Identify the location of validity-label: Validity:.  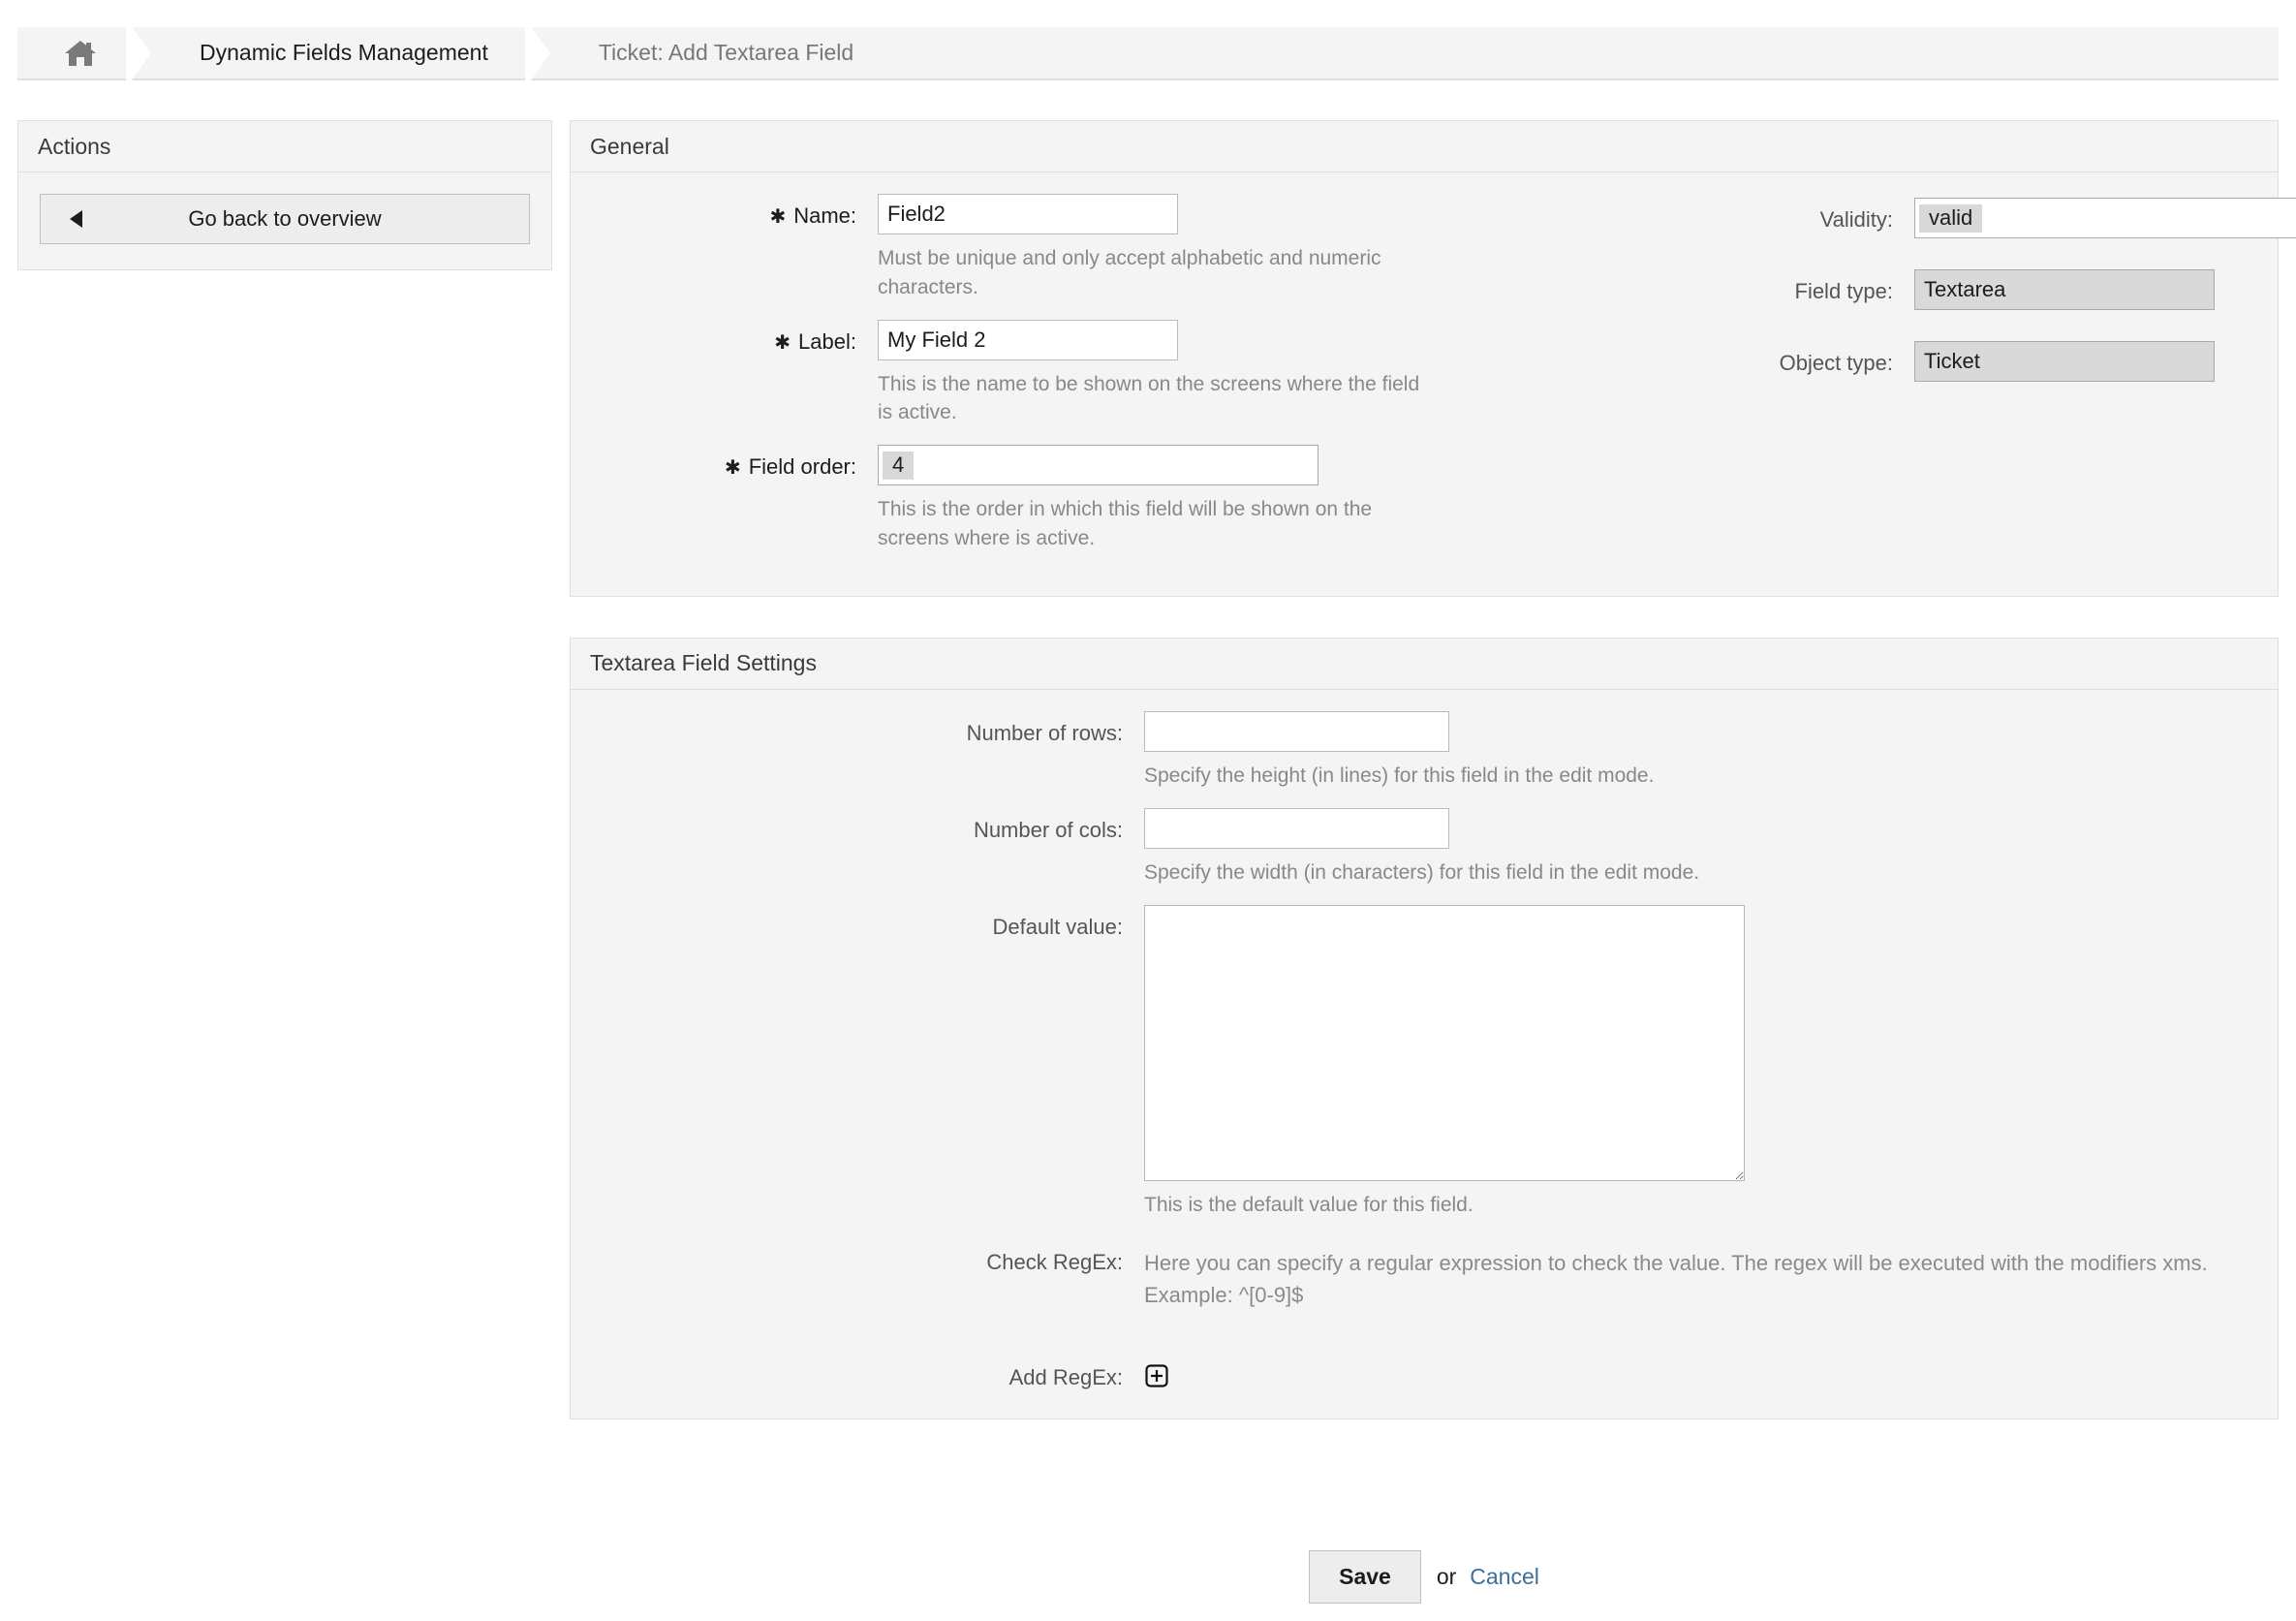
(1764, 215).